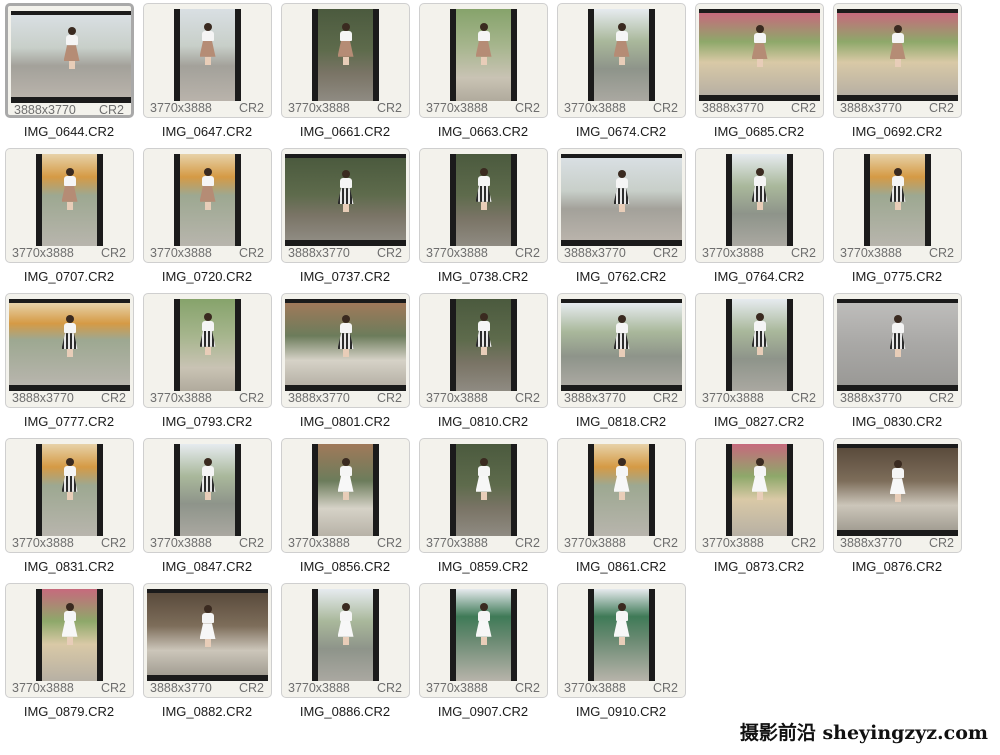 Image resolution: width=1000 pixels, height=755 pixels. I want to click on file-name: IMG_0818.CR2, so click(621, 421).